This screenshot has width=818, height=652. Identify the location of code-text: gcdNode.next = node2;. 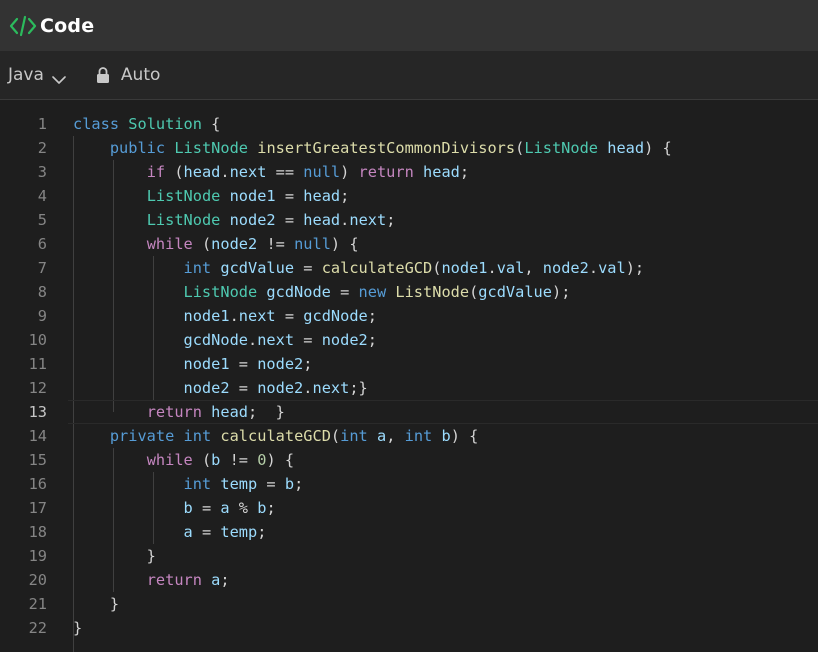
(225, 340).